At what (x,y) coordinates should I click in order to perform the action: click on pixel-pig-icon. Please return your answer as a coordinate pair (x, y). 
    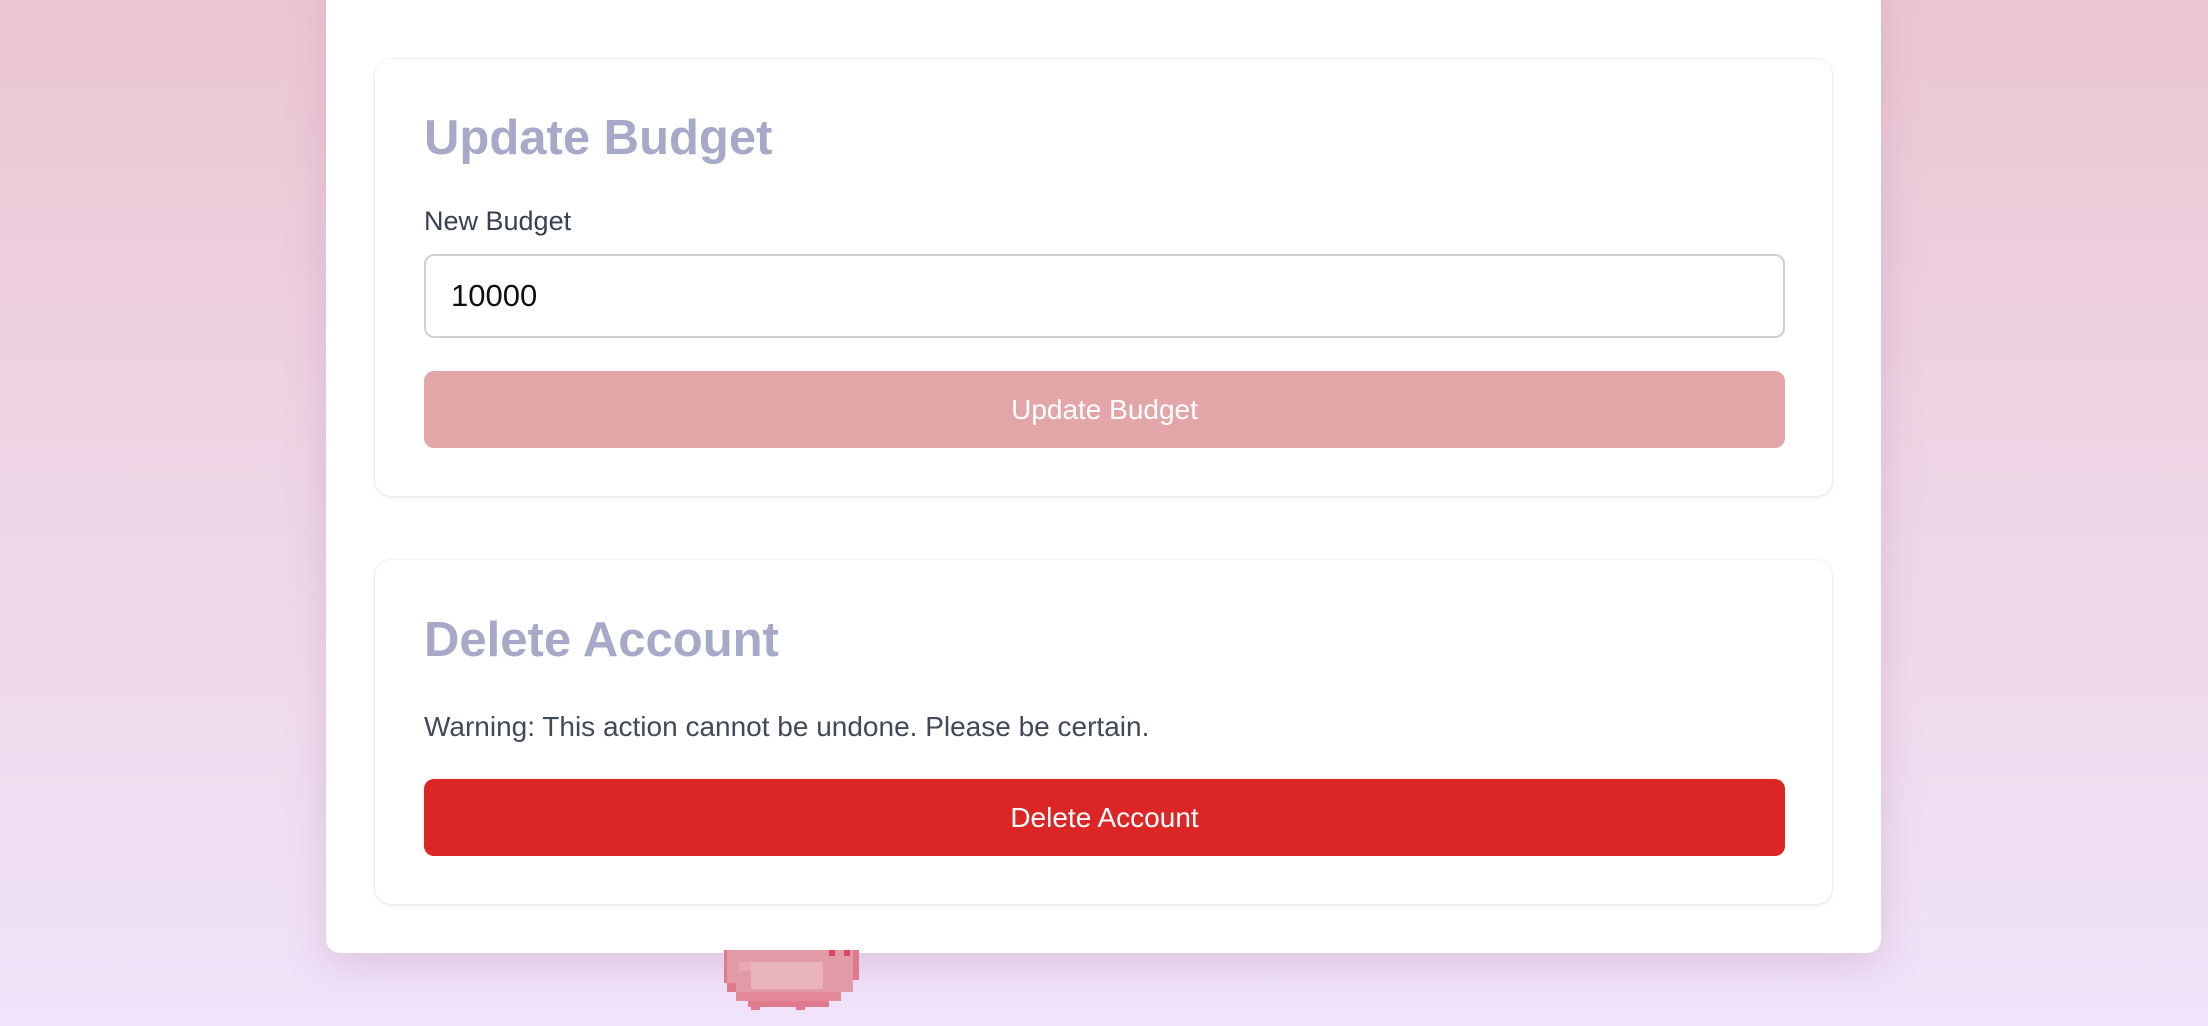
    Looking at the image, I should click on (796, 980).